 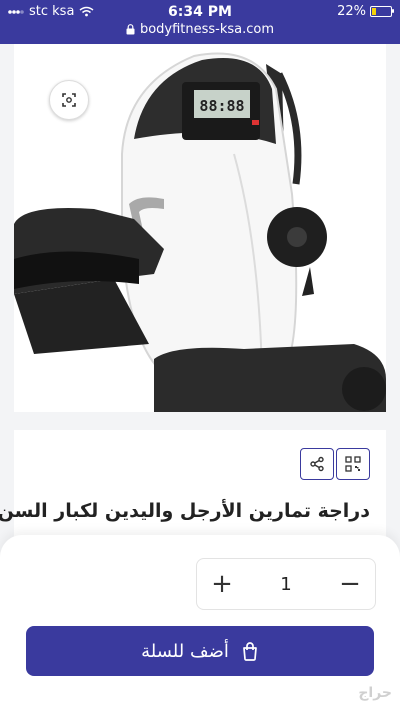 I want to click on zoom-button, so click(x=69, y=100).